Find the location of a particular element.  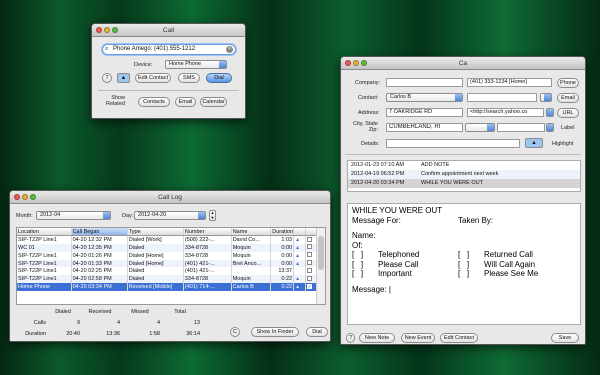

url-field: <http://search.yahoo.co is located at coordinates (505, 112).